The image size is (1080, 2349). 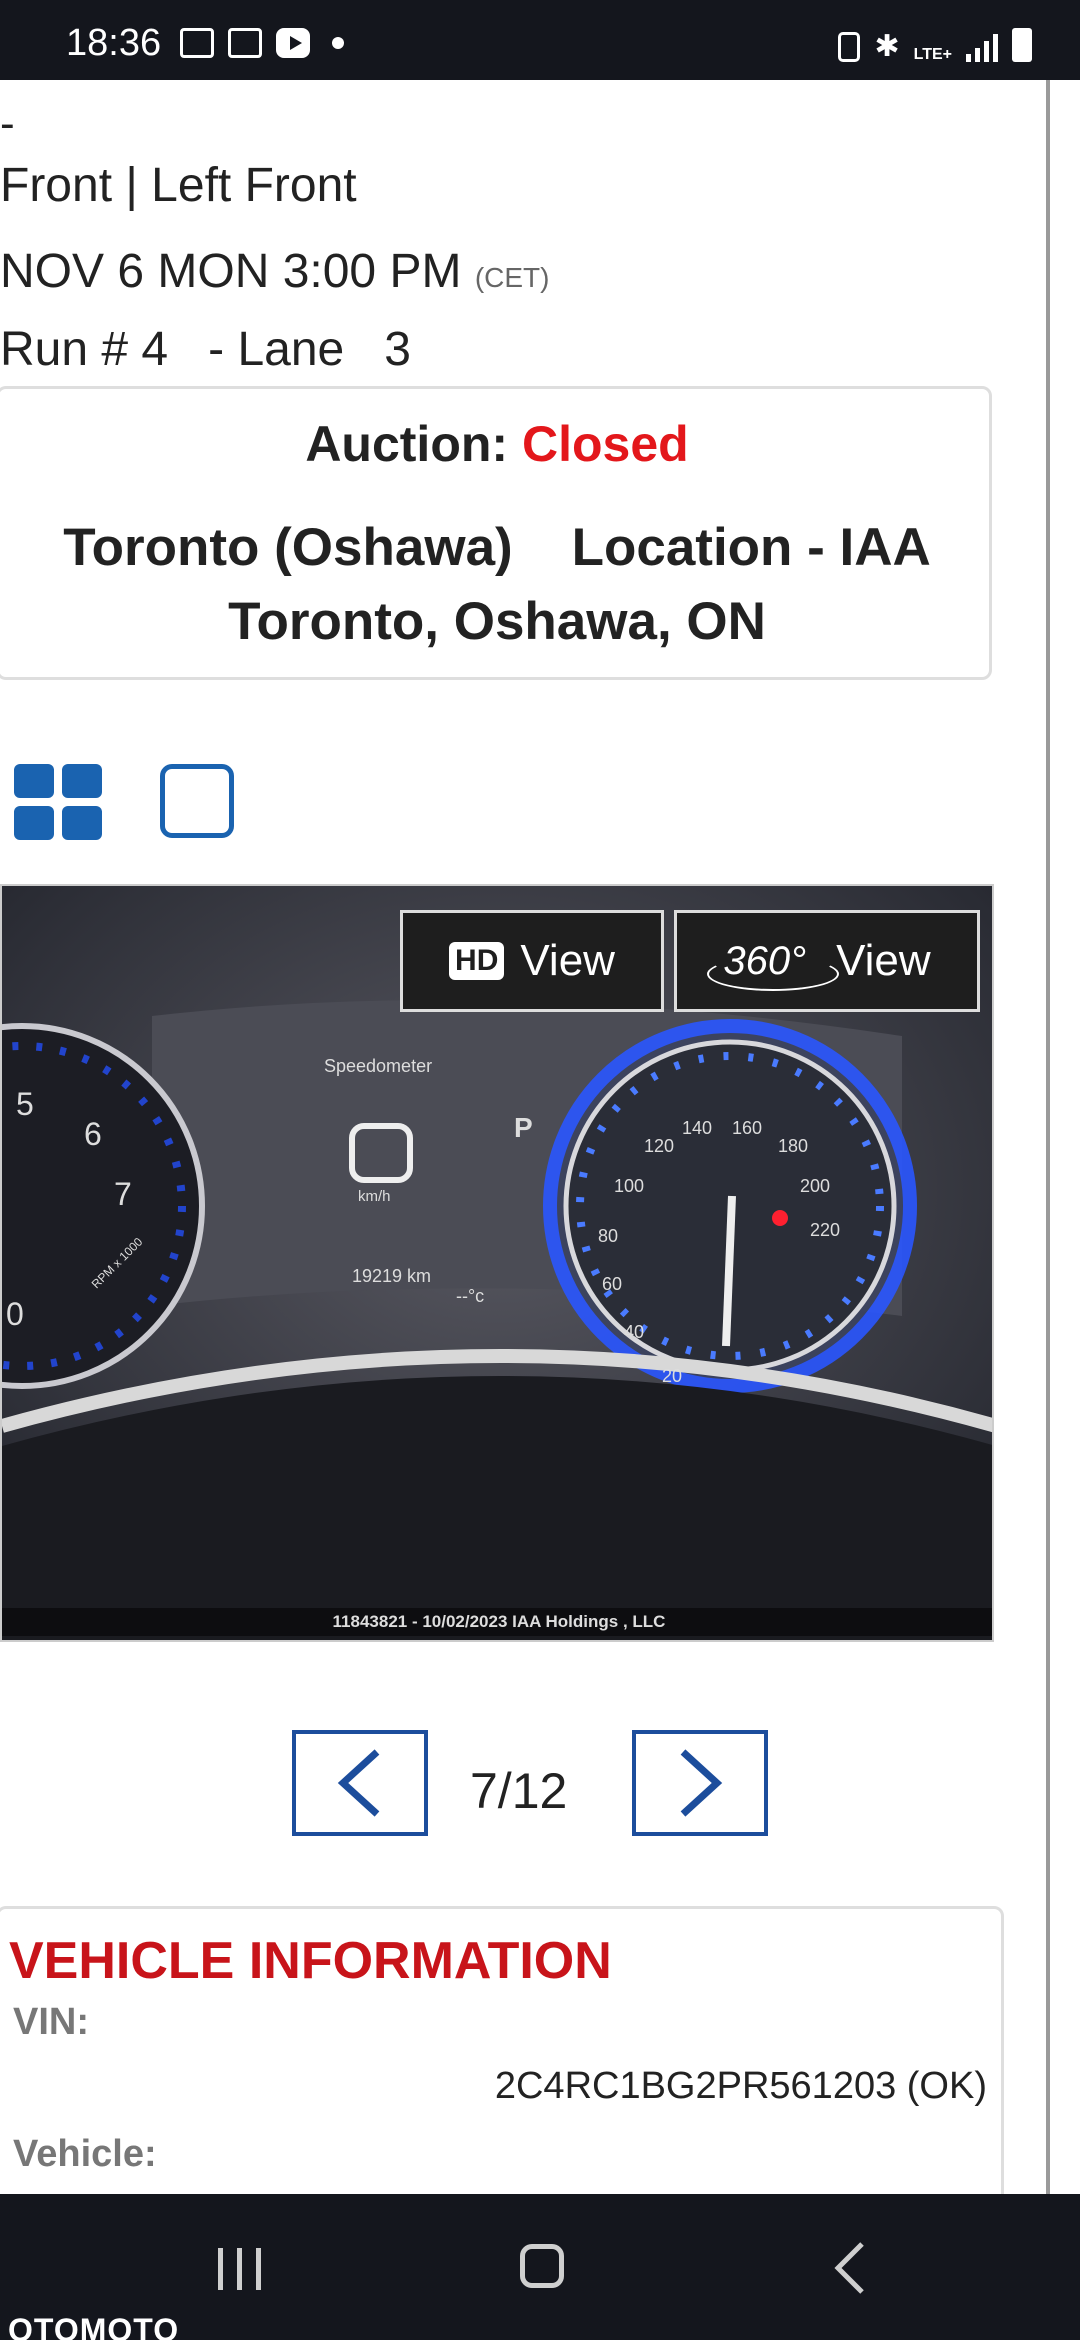 I want to click on rpm-tick-6: 6, so click(x=93, y=1134).